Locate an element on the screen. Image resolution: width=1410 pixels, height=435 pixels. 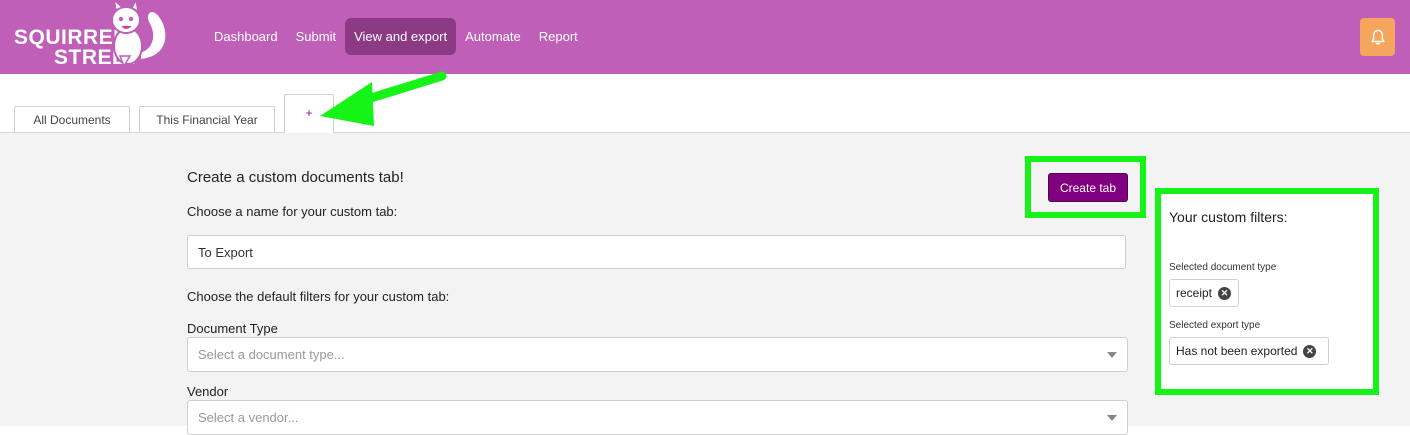
document-tabs: All Documents This Financial Year + is located at coordinates (705, 103).